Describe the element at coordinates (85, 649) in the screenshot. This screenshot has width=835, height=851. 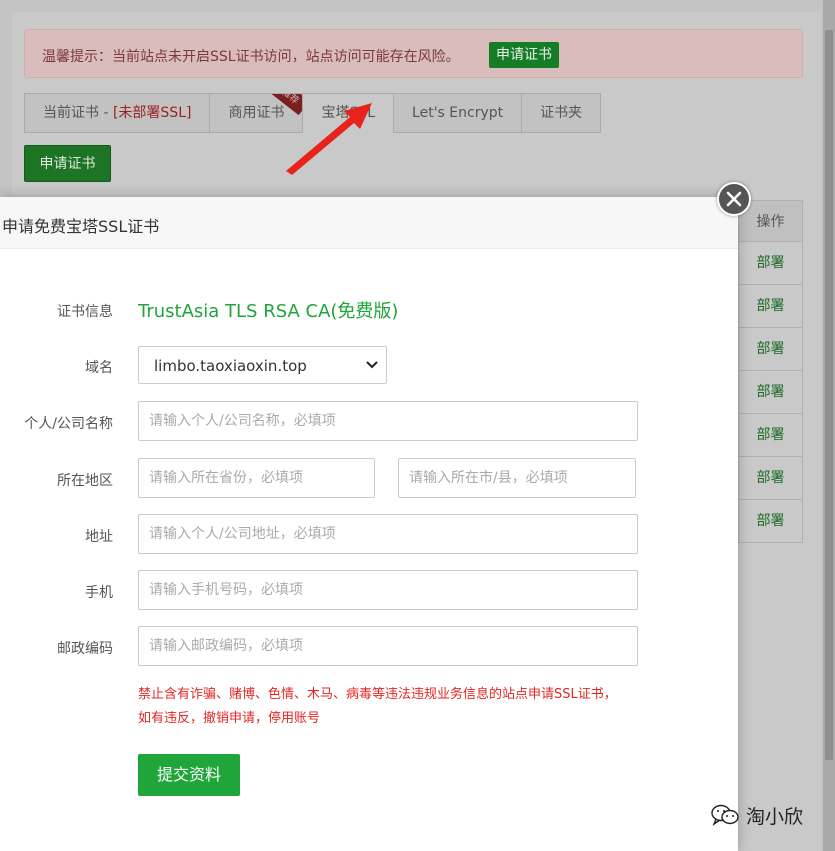
I see `postcode-label: 邮政编码` at that location.